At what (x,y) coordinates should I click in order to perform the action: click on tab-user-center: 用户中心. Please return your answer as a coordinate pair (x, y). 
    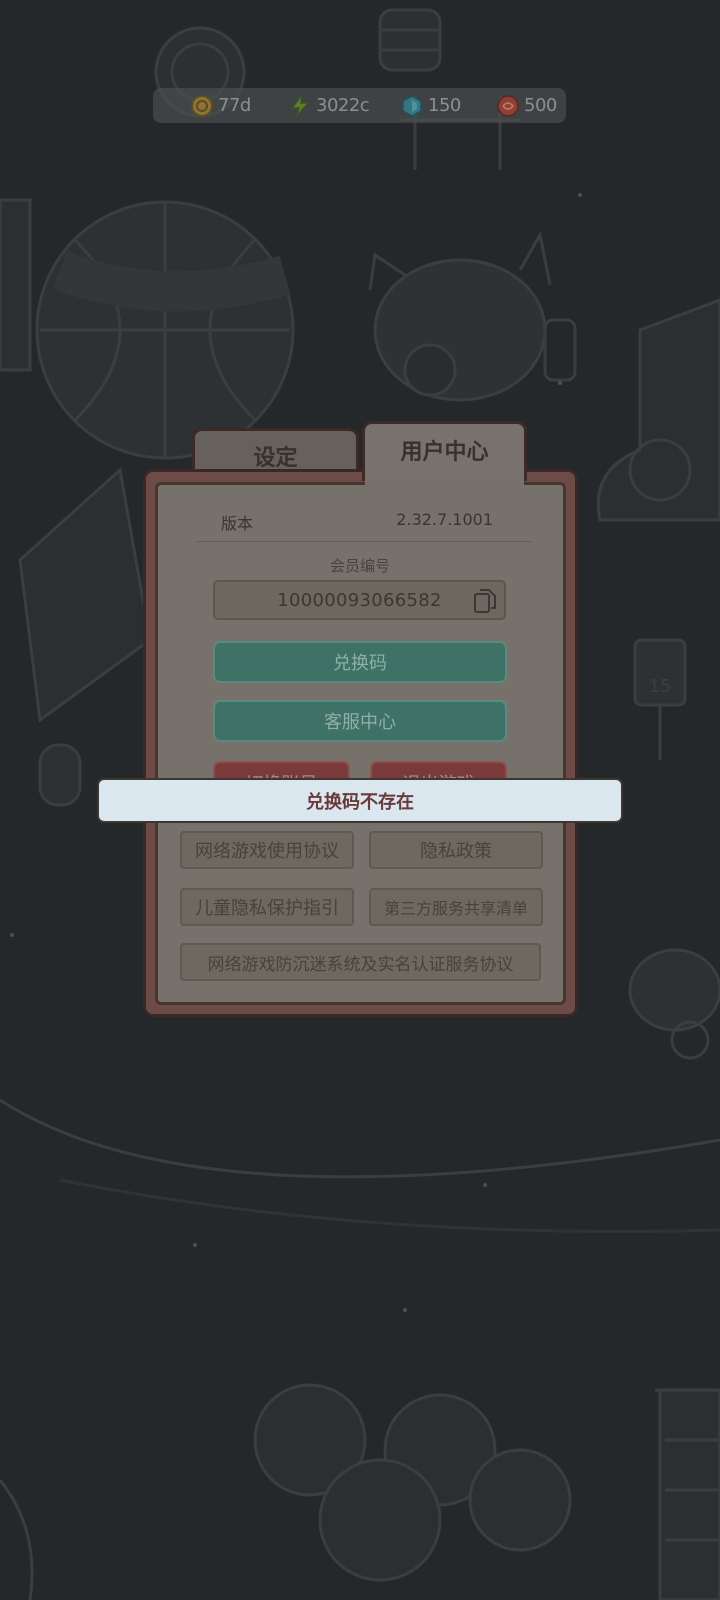
    Looking at the image, I should click on (444, 451).